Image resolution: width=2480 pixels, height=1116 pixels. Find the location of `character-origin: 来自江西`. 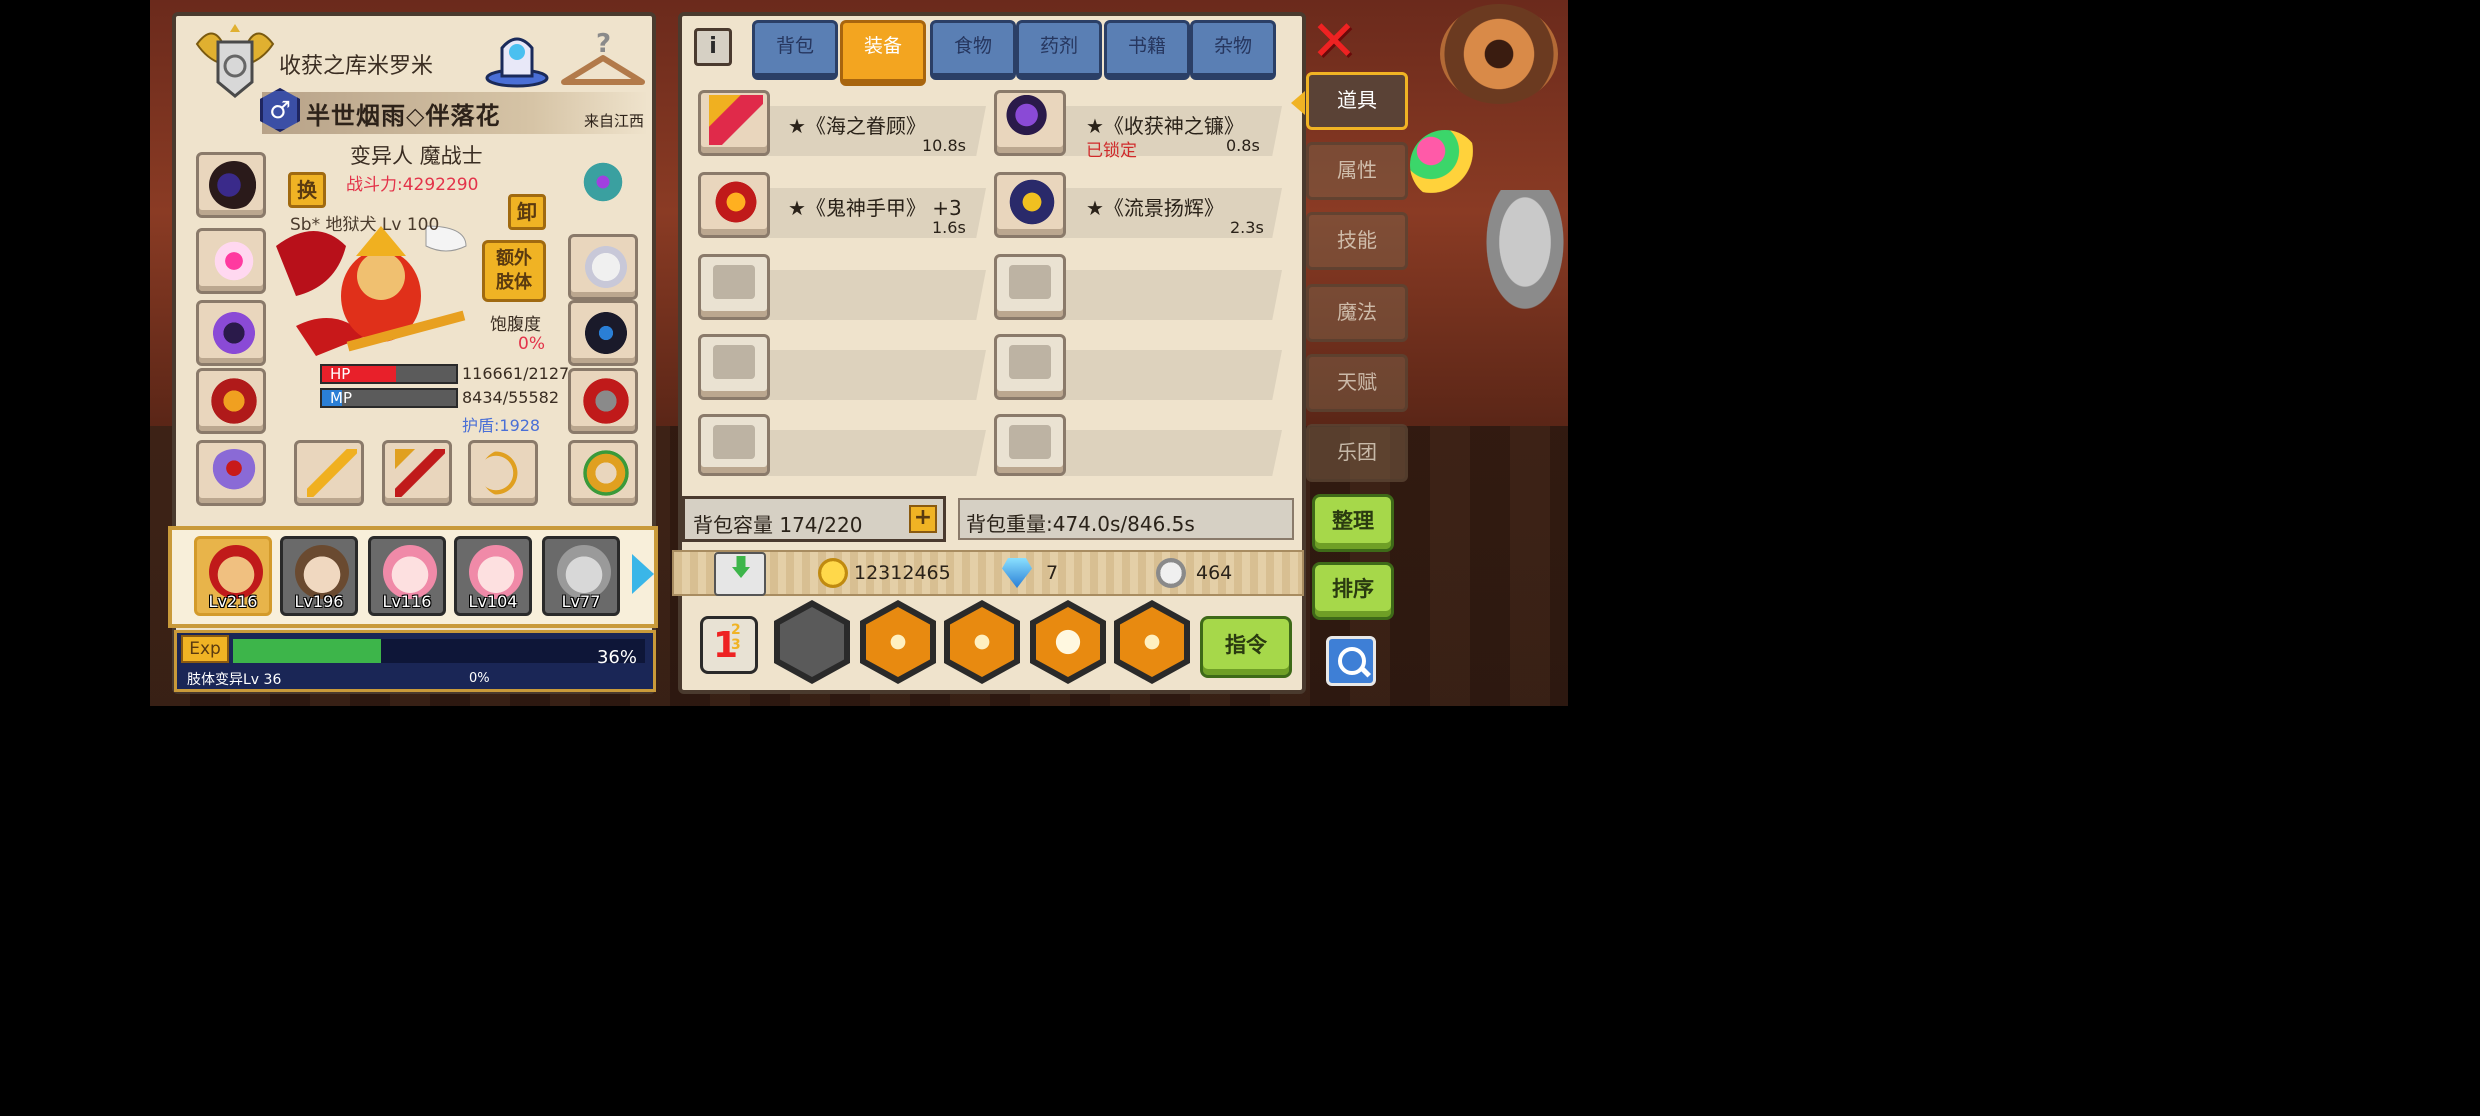

character-origin: 来自江西 is located at coordinates (614, 121).